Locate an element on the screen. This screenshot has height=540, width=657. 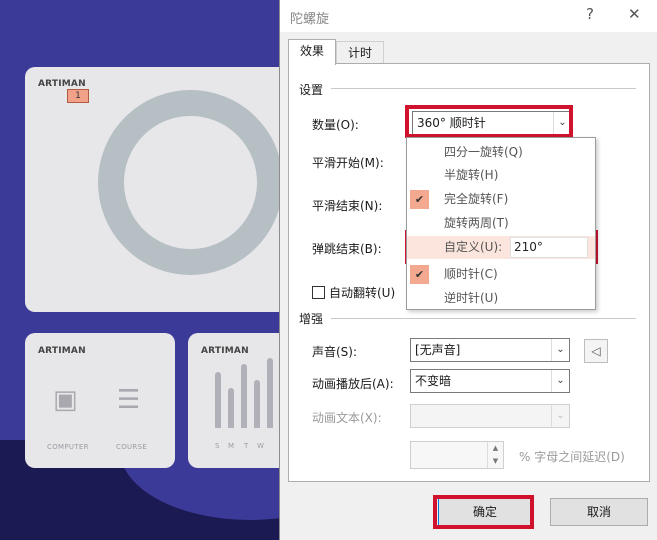
speaker-icon: ◁ is located at coordinates (596, 351).